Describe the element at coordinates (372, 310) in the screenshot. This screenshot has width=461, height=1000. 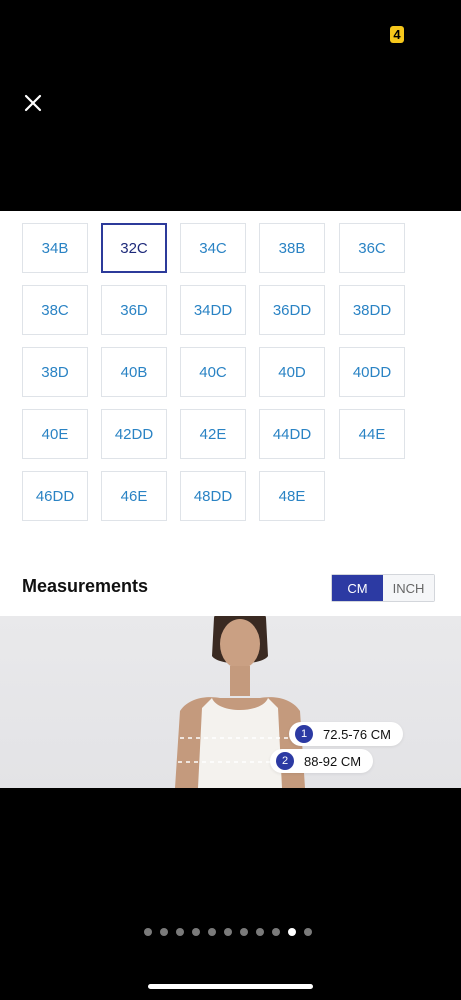
I see `size-option-38dd: 38DD` at that location.